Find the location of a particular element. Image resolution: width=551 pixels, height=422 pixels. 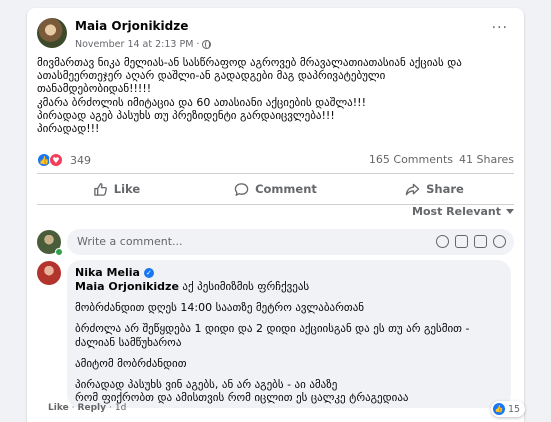

sort-label: Most Relevant is located at coordinates (456, 211).